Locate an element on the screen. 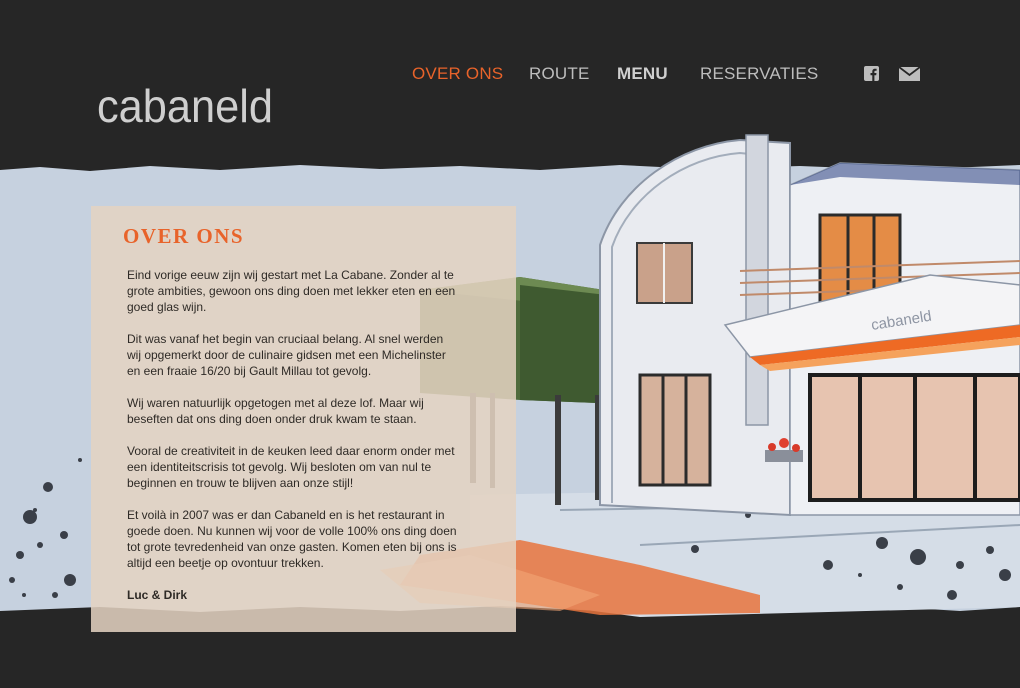 Image resolution: width=1020 pixels, height=688 pixels. nav-over-ons: OVER ONS is located at coordinates (457, 74).